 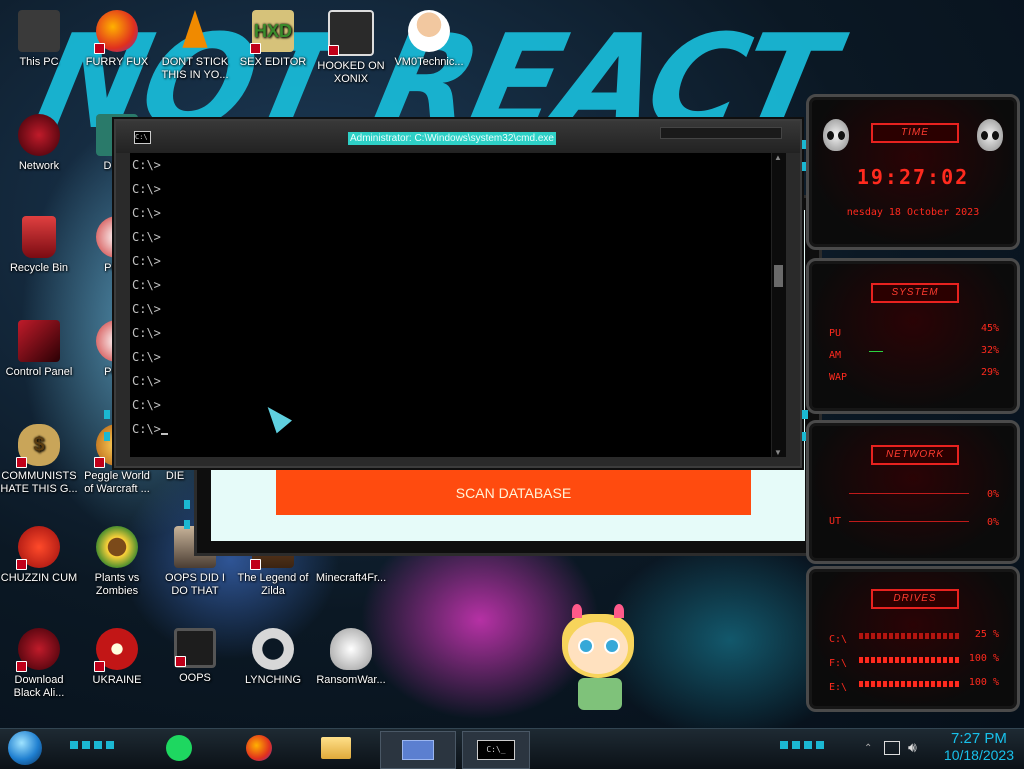 I want to click on scroll-down-arrow-icon: ▼, so click(x=778, y=452).